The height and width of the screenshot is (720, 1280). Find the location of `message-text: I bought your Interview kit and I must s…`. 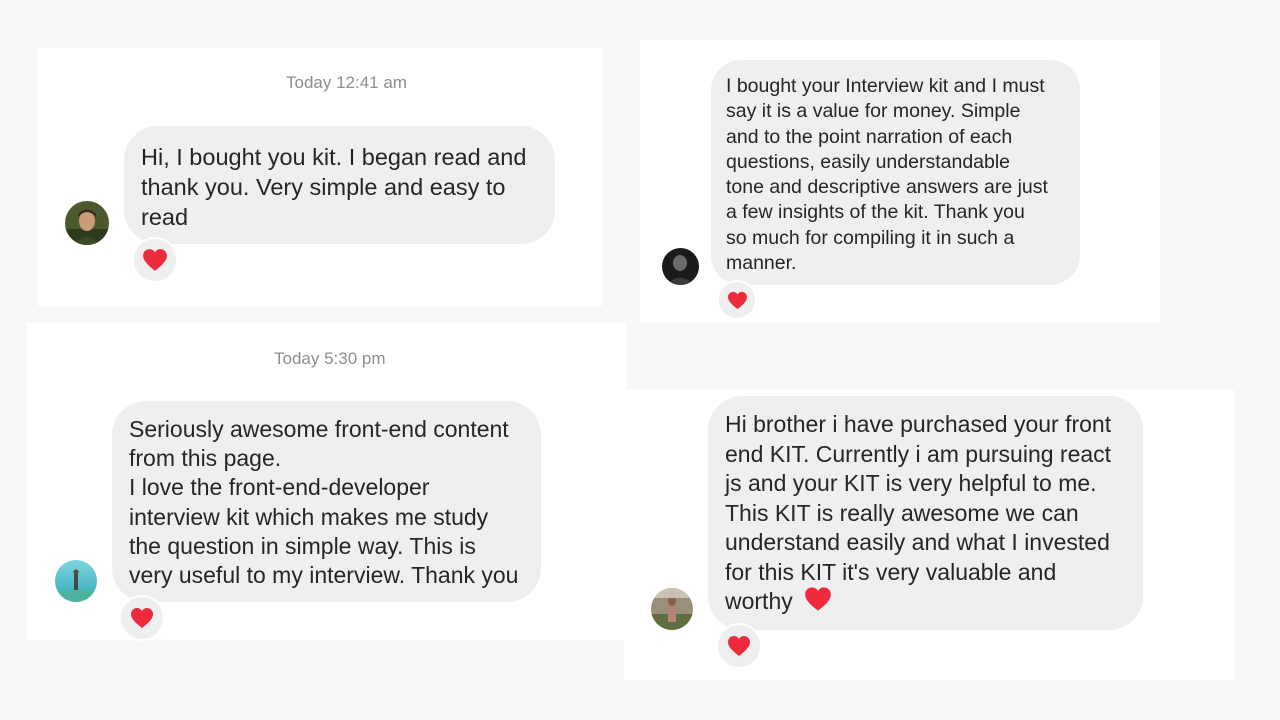

message-text: I bought your Interview kit and I must s… is located at coordinates (887, 175).